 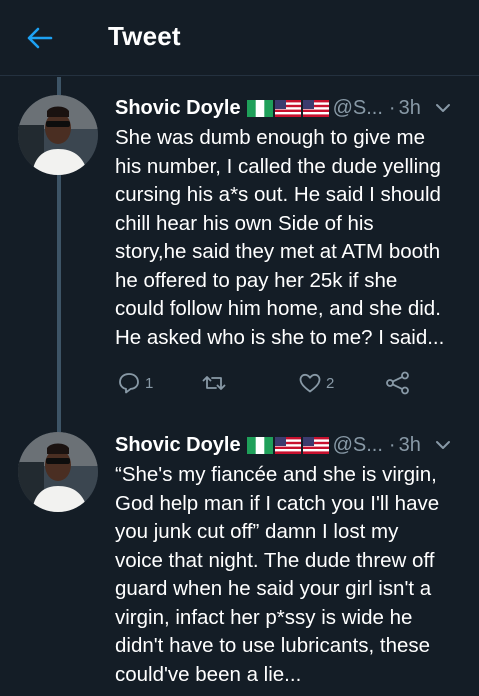 What do you see at coordinates (149, 383) in the screenshot?
I see `reply-count: 1` at bounding box center [149, 383].